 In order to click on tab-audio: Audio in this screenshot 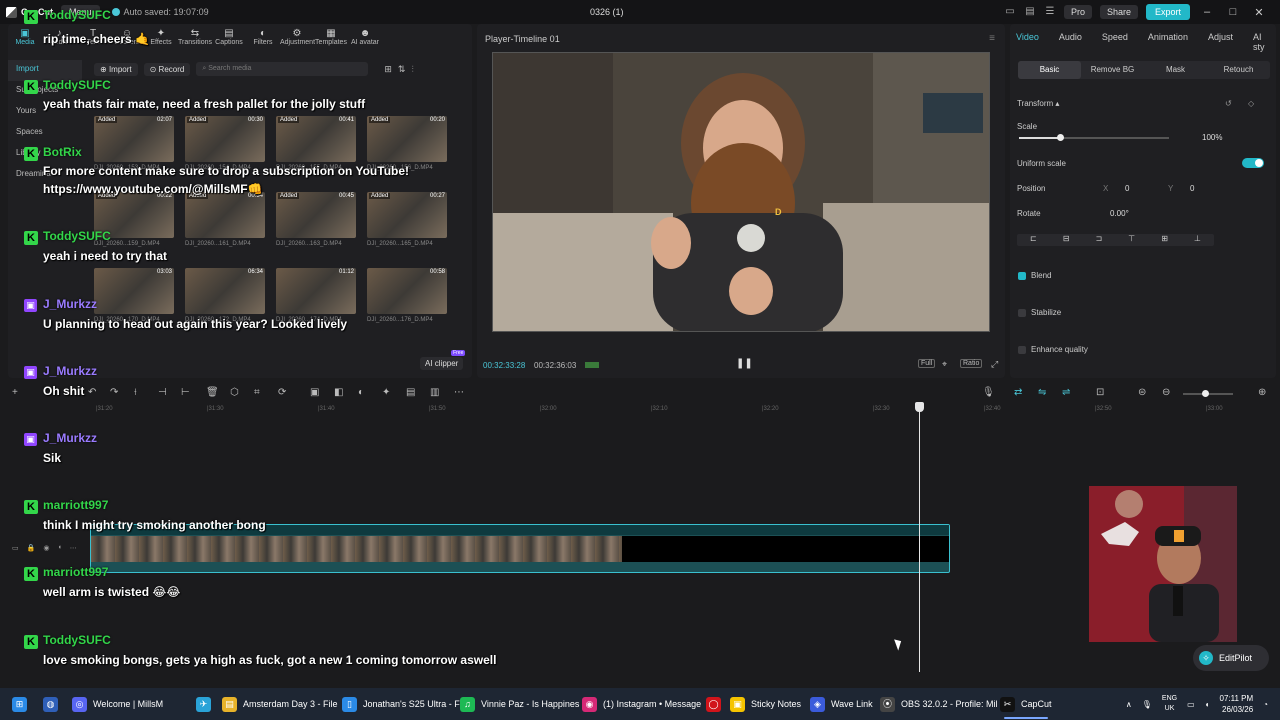, I will do `click(1070, 42)`.